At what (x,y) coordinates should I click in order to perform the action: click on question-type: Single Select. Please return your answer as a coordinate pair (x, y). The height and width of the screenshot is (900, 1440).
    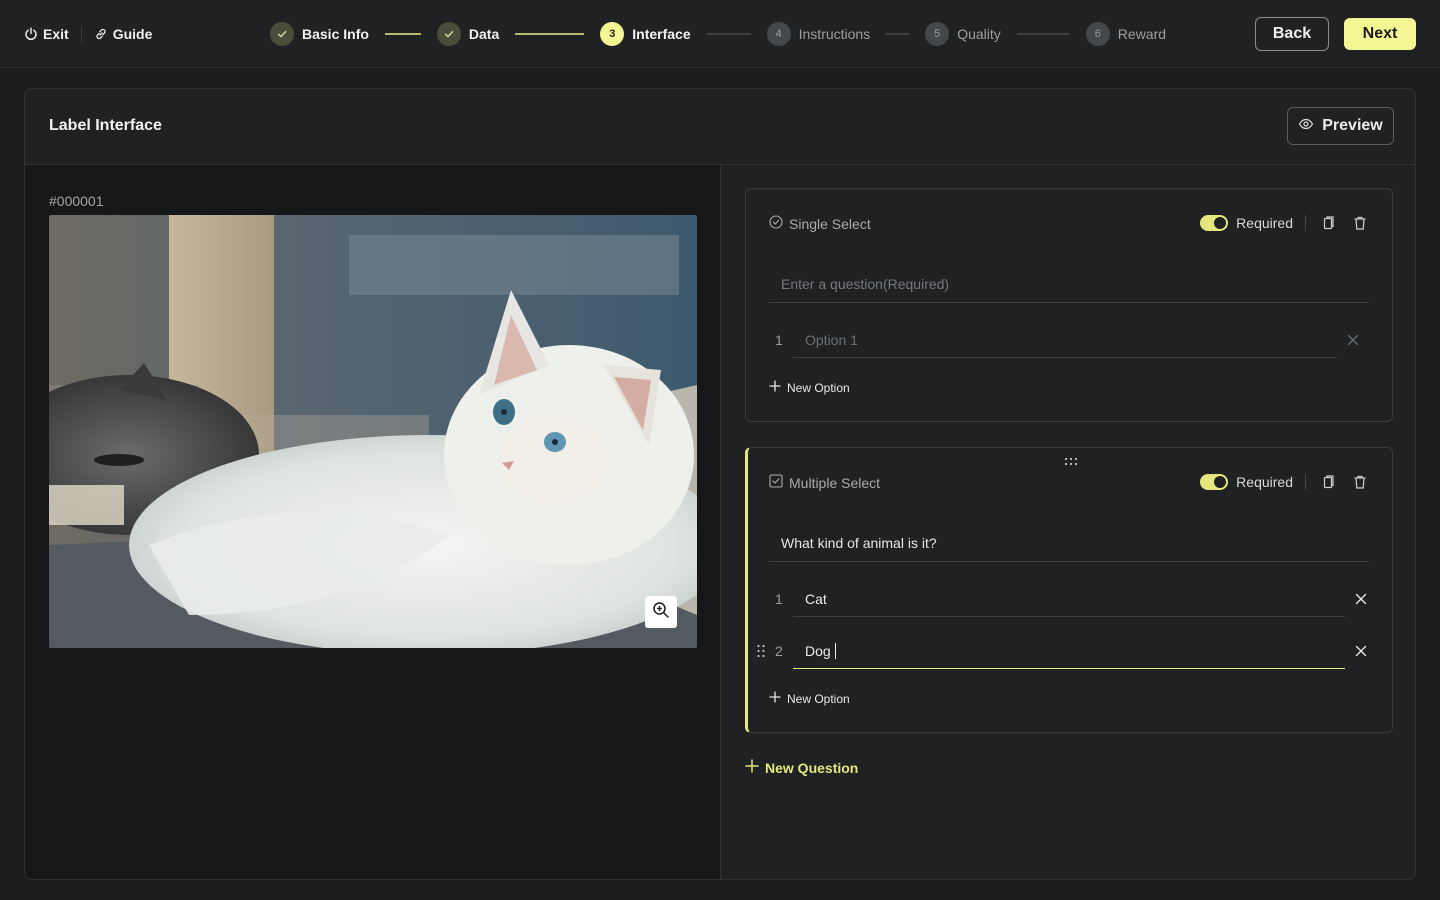
    Looking at the image, I should click on (820, 223).